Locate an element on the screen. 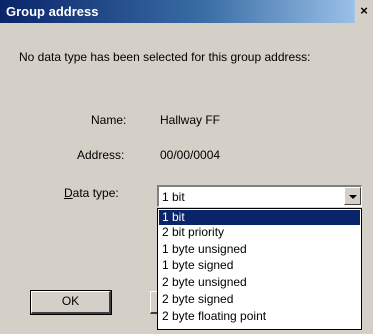 The width and height of the screenshot is (376, 334). data-type-option: 1 byte signed is located at coordinates (259, 265).